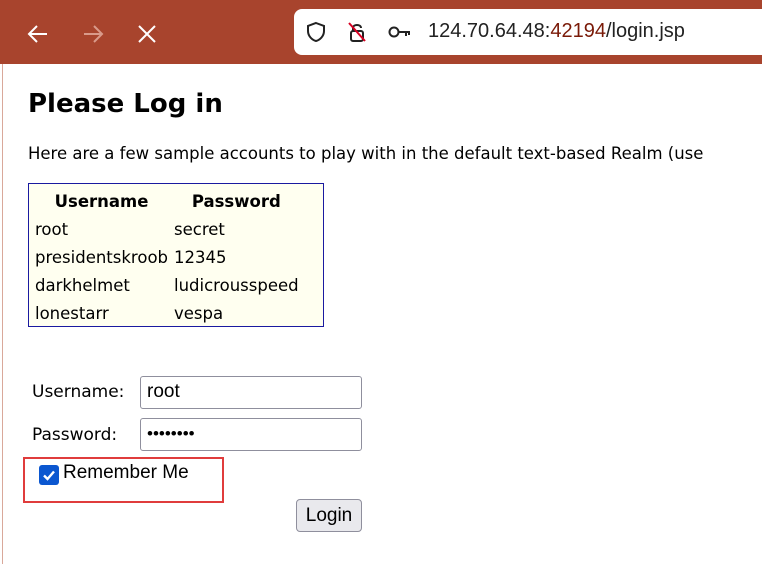 This screenshot has height=564, width=762. Describe the element at coordinates (93, 34) in the screenshot. I see `forward-arrow-icon` at that location.